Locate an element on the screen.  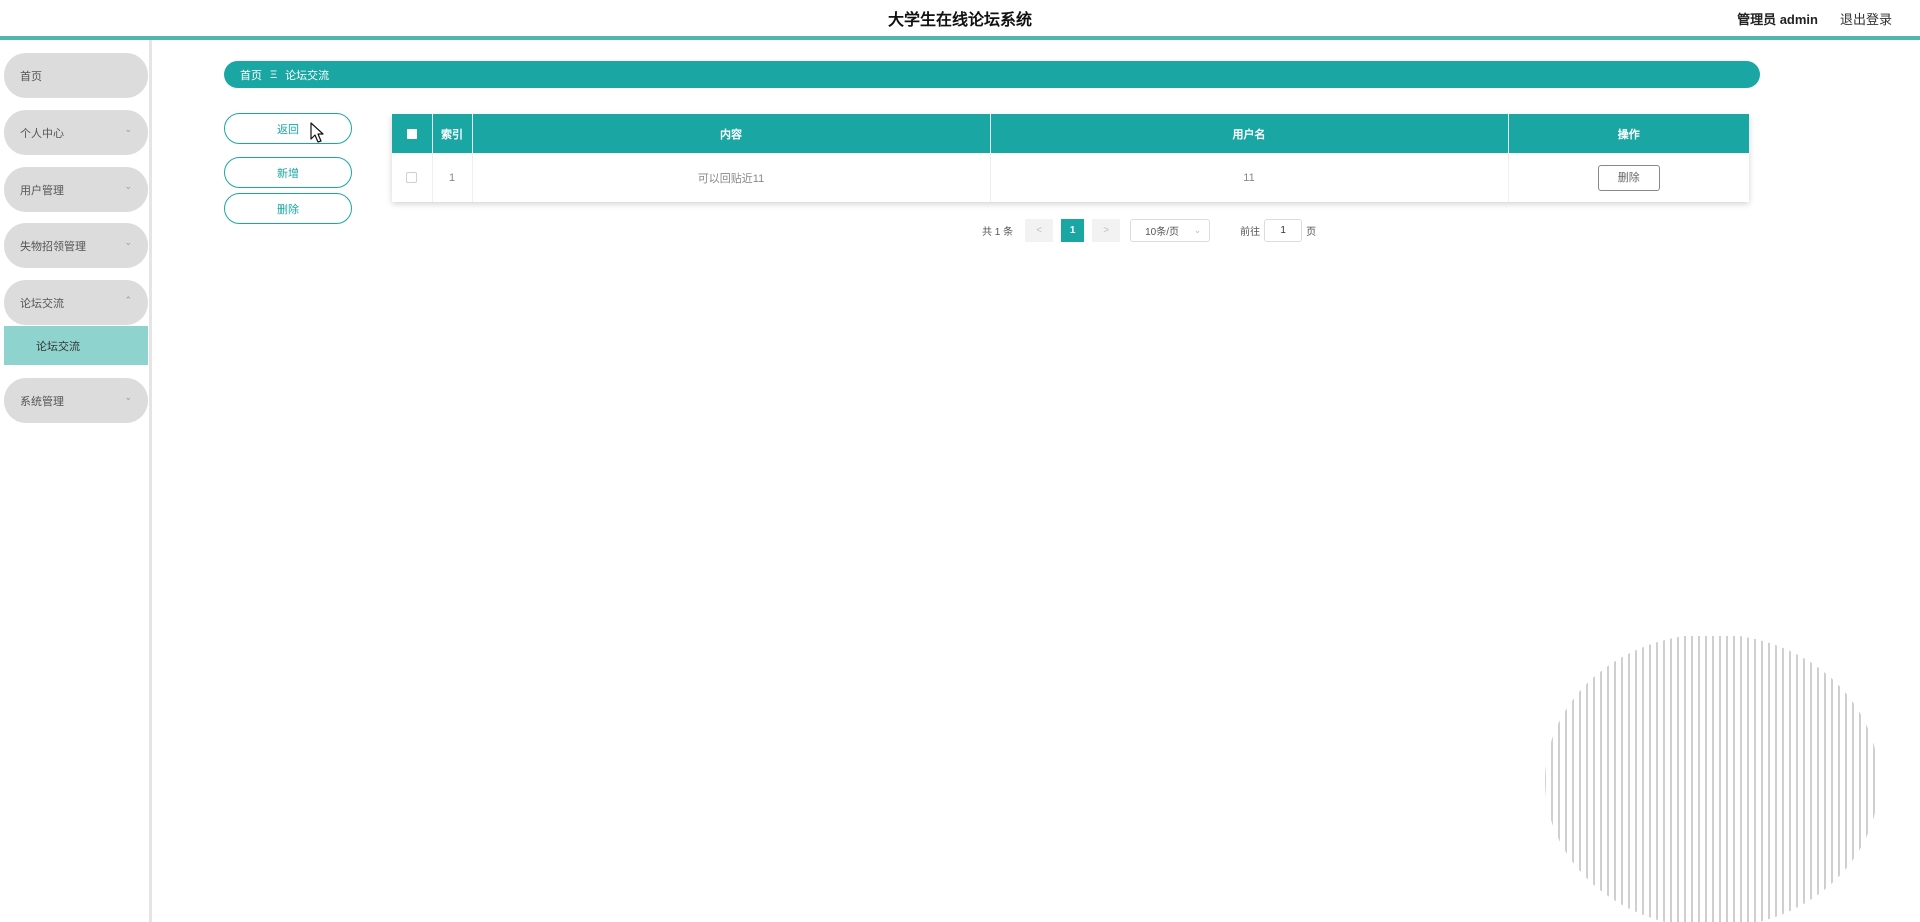
page-size-value: 10条/页 is located at coordinates (1162, 232).